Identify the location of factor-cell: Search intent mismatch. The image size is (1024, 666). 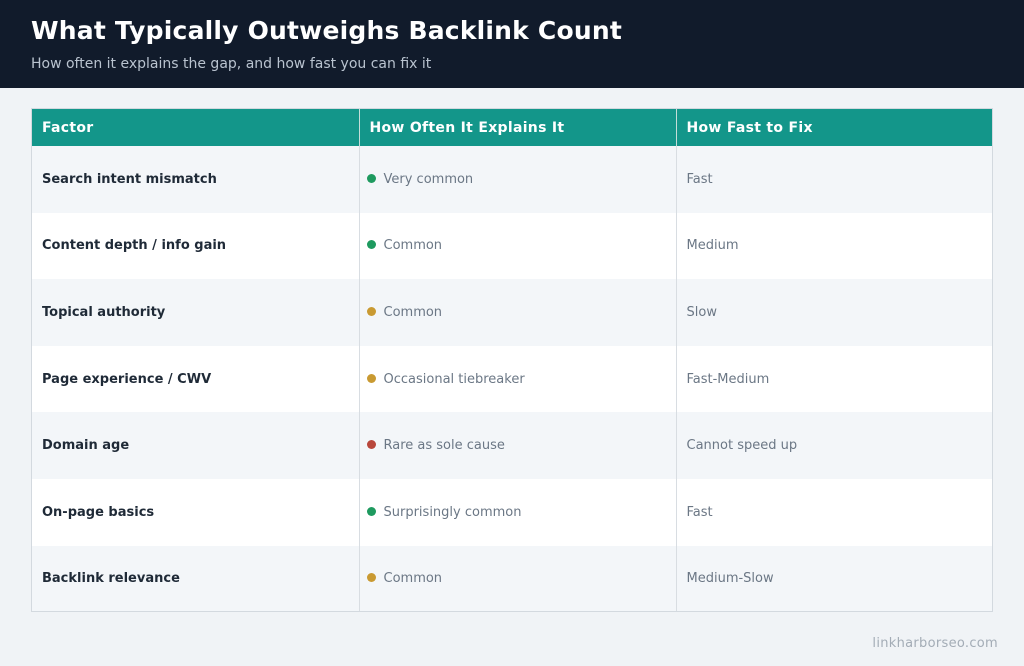
(196, 179).